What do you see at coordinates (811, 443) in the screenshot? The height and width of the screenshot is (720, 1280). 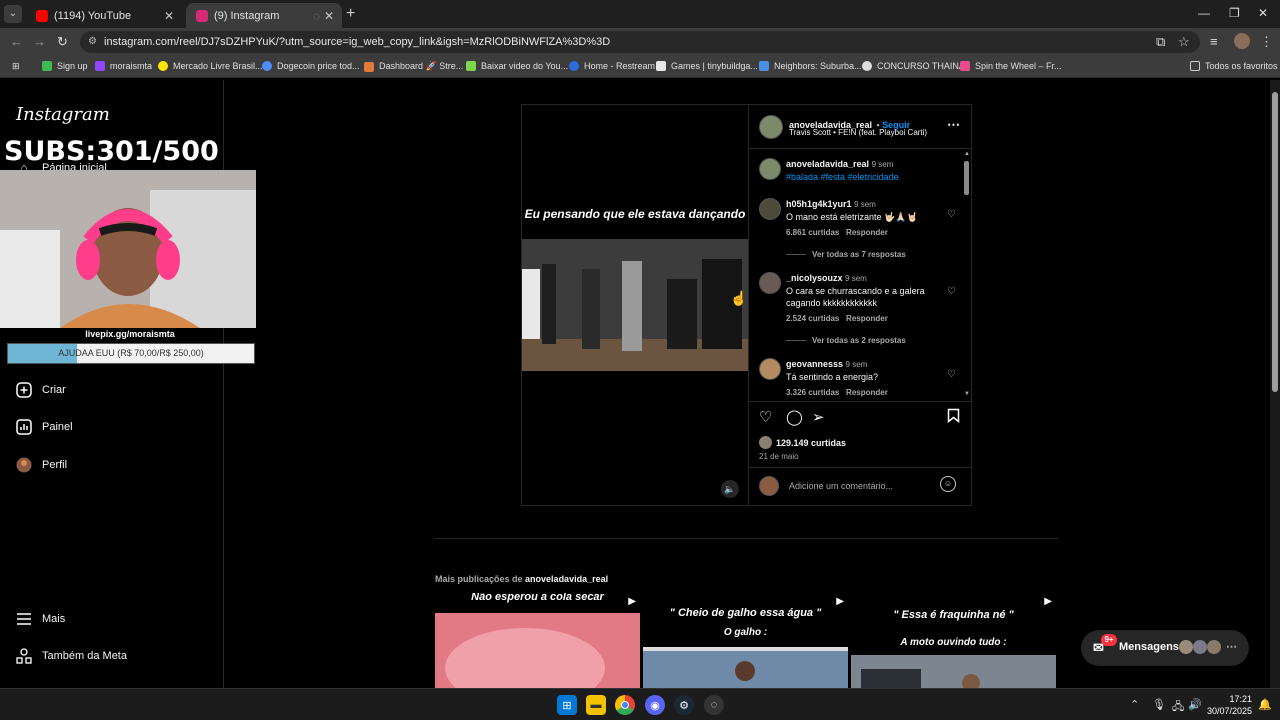 I see `likes-count: 129.149 curtidas` at bounding box center [811, 443].